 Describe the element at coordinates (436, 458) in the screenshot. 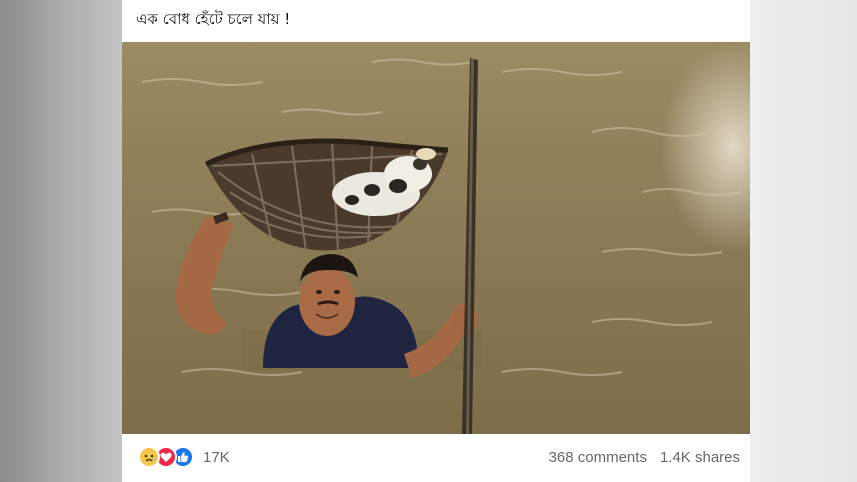

I see `post-footer: 17K 368 comments 1.4K shares` at that location.